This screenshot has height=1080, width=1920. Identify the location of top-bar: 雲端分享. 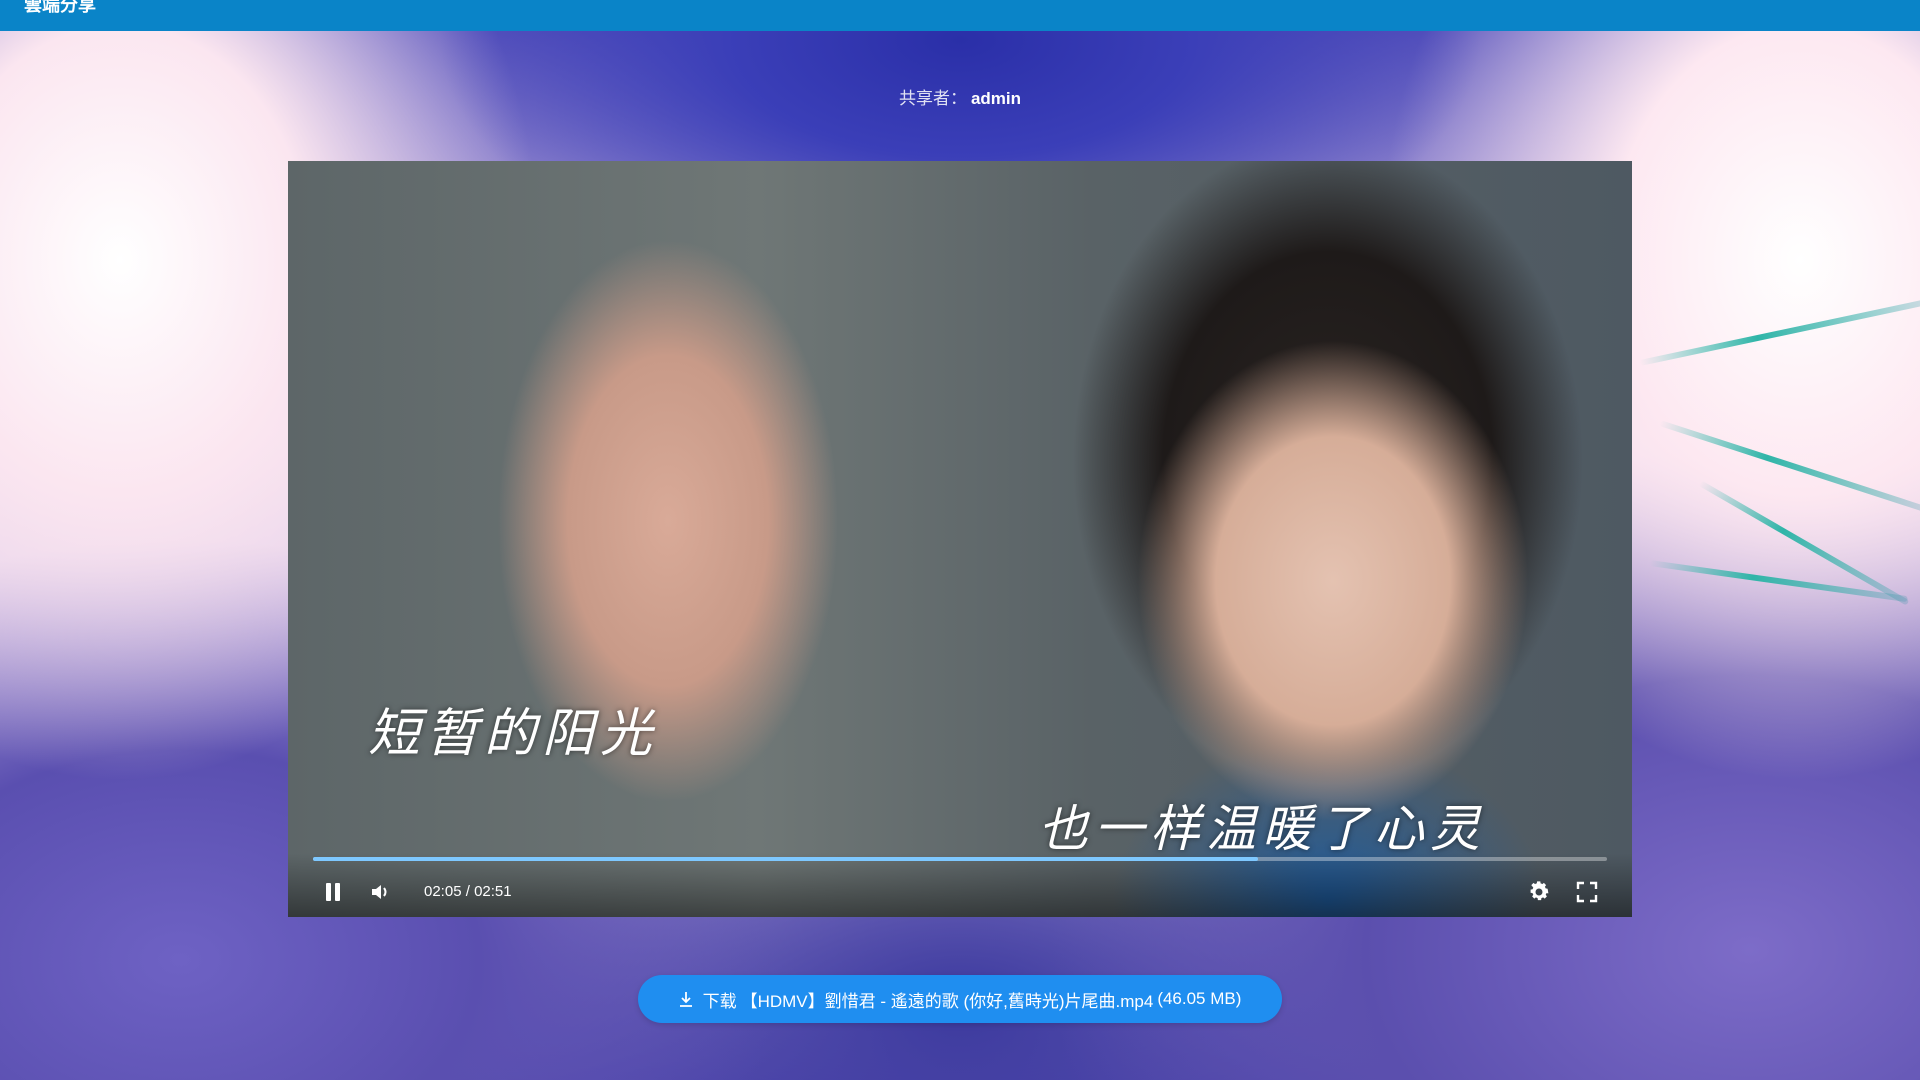
(960, 15).